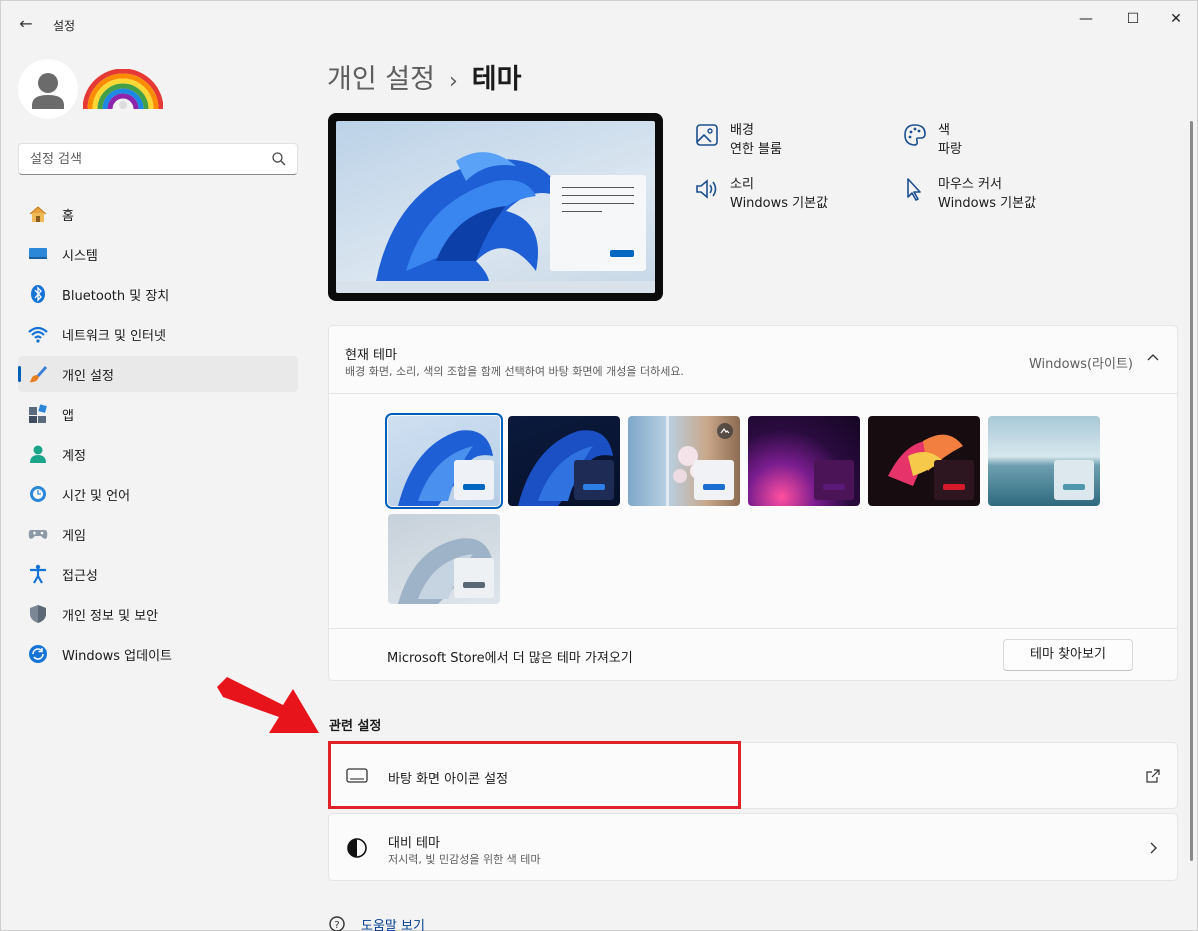 This screenshot has height=931, width=1198. Describe the element at coordinates (96, 496) in the screenshot. I see `sidebar-item-label: 시간 및 언어` at that location.